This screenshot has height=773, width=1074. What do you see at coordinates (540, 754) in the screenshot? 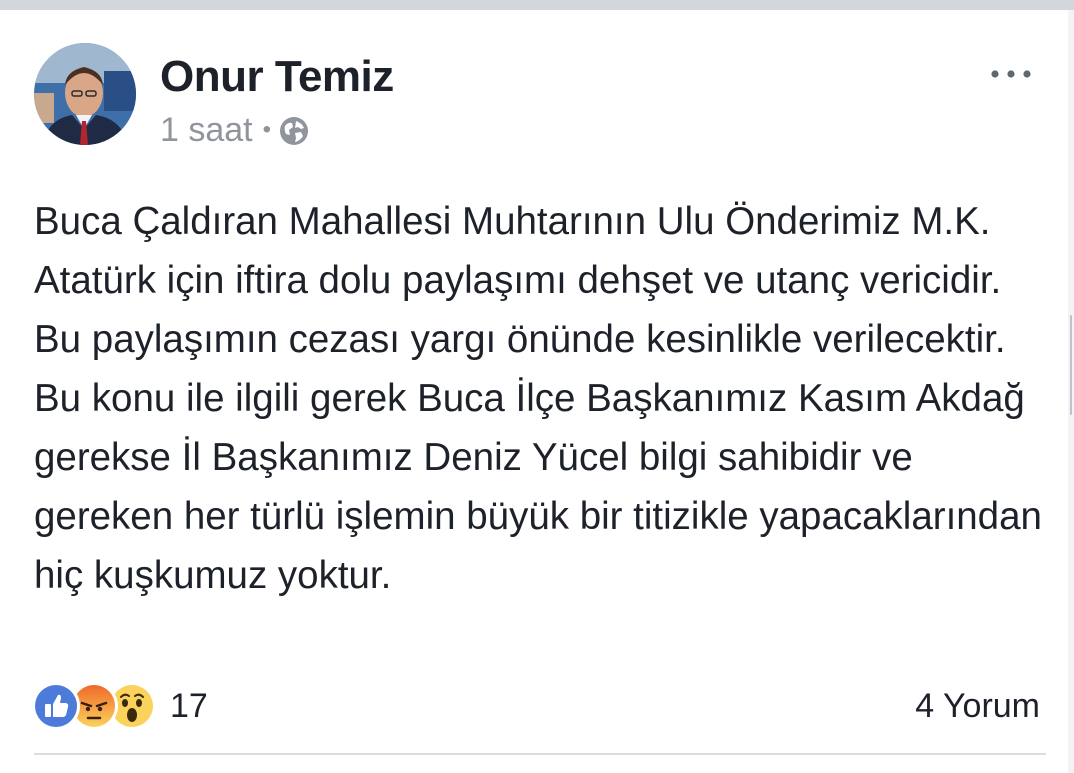
I see `post-divider` at bounding box center [540, 754].